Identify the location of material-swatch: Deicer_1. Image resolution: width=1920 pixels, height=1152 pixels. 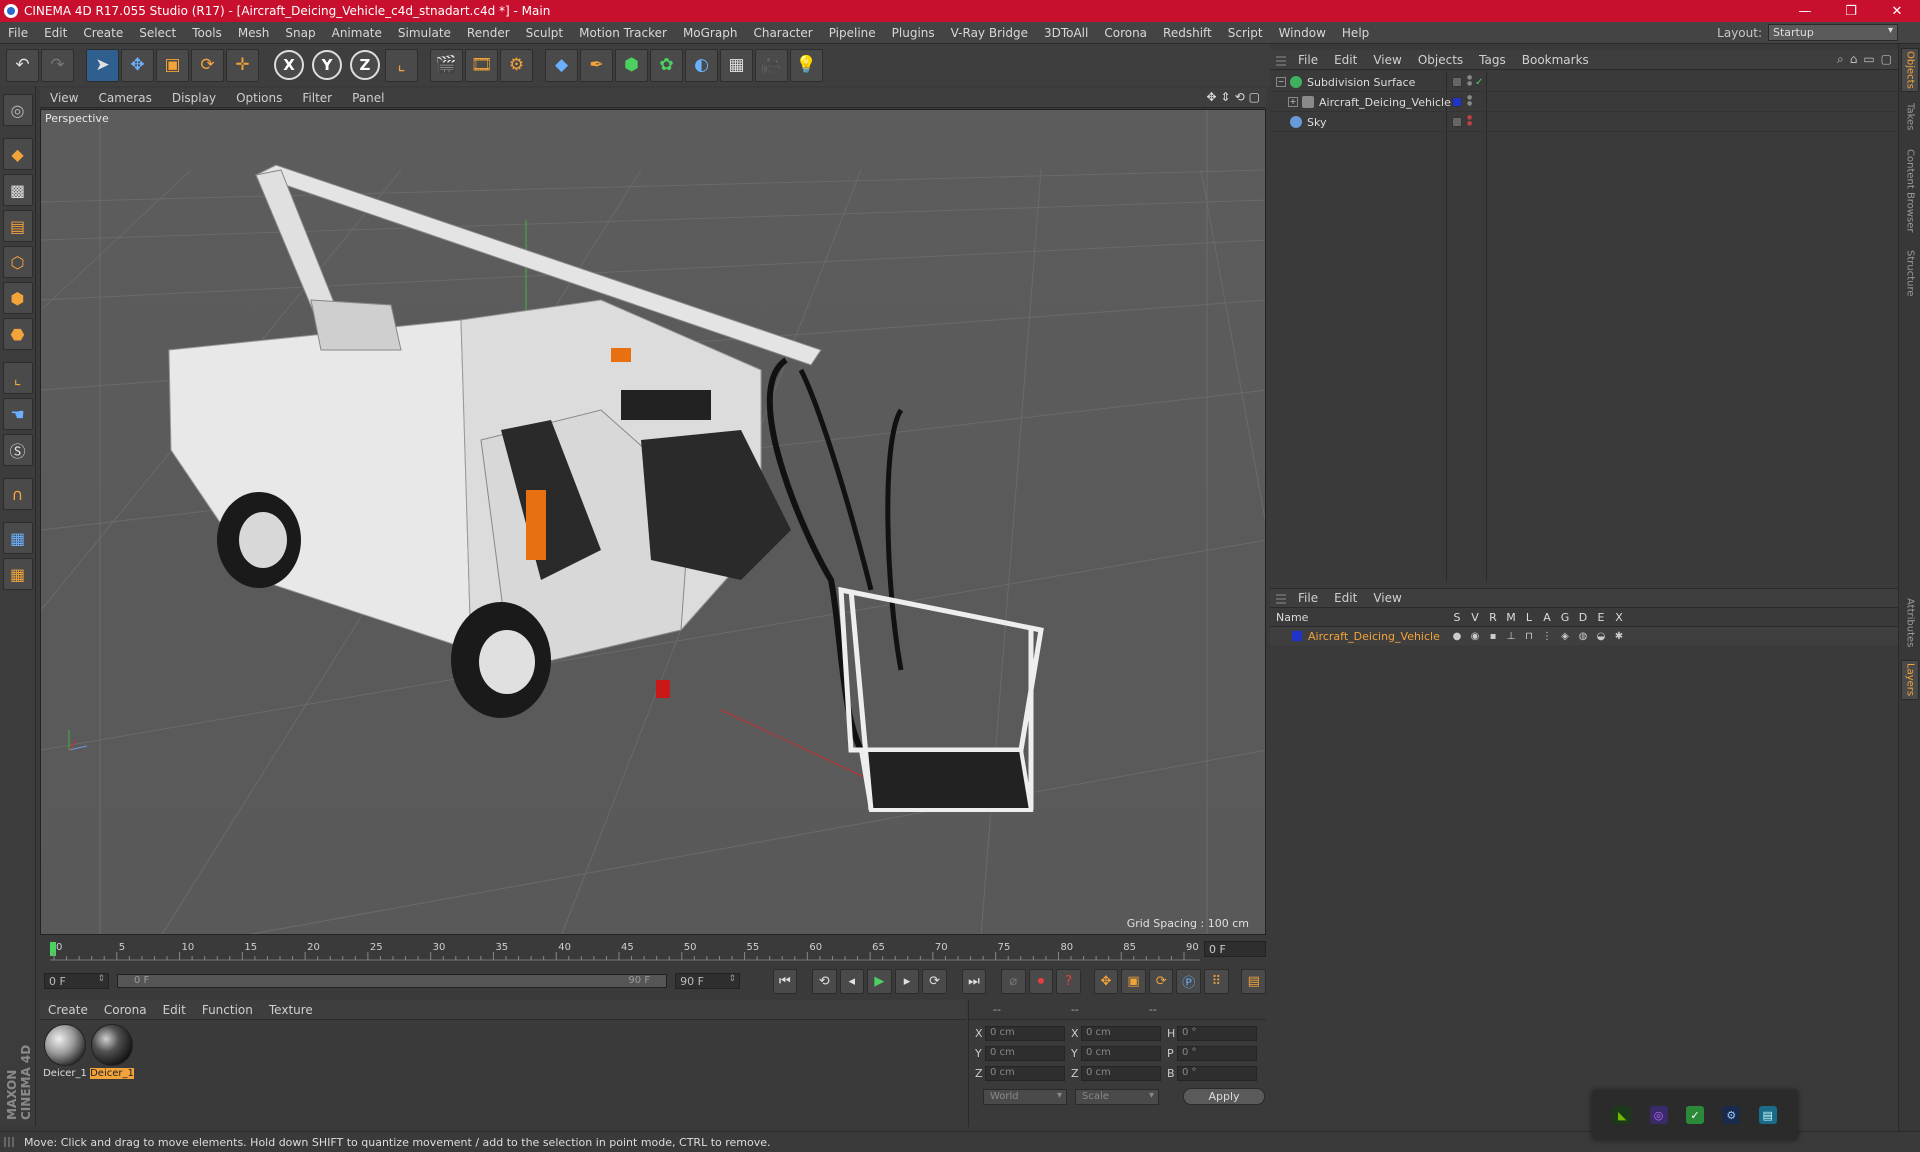
(65, 1052).